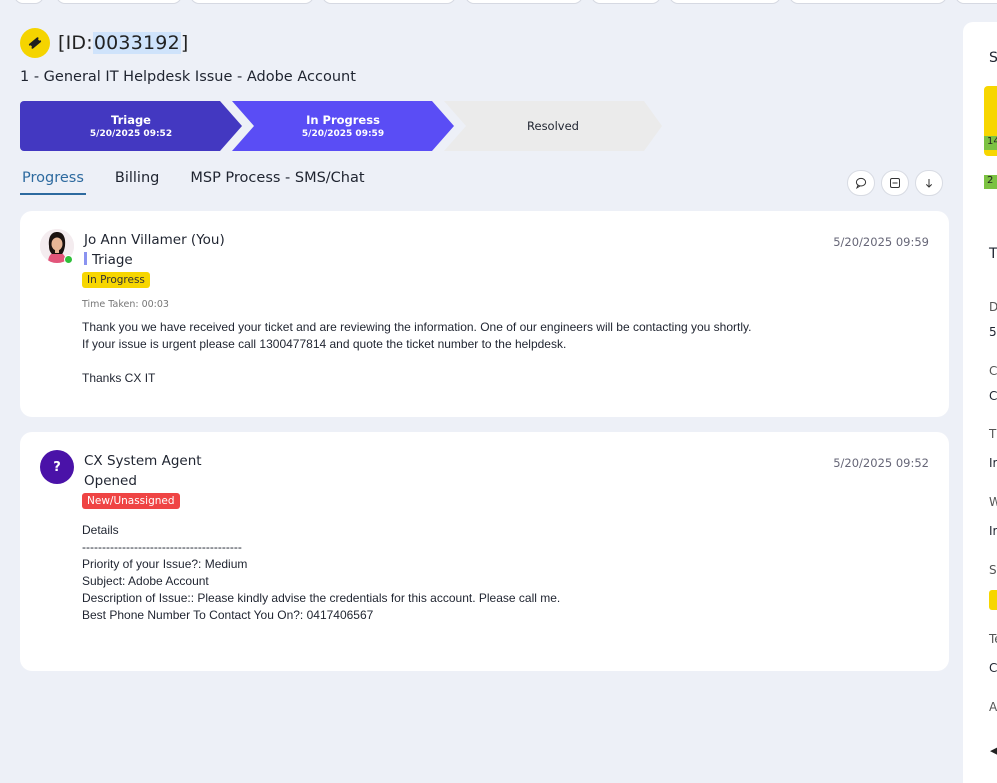 The height and width of the screenshot is (783, 997). Describe the element at coordinates (881, 463) in the screenshot. I see `entry-timestamp: 5/20/2025 09:52` at that location.